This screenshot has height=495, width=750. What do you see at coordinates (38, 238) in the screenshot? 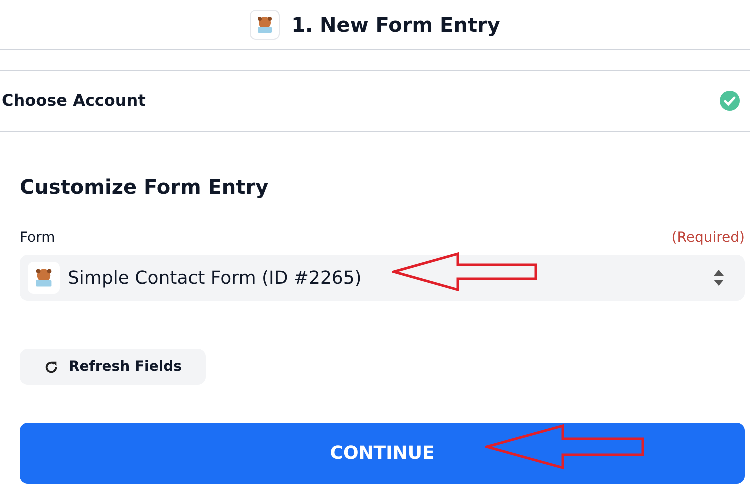
I see `field-label: Form` at bounding box center [38, 238].